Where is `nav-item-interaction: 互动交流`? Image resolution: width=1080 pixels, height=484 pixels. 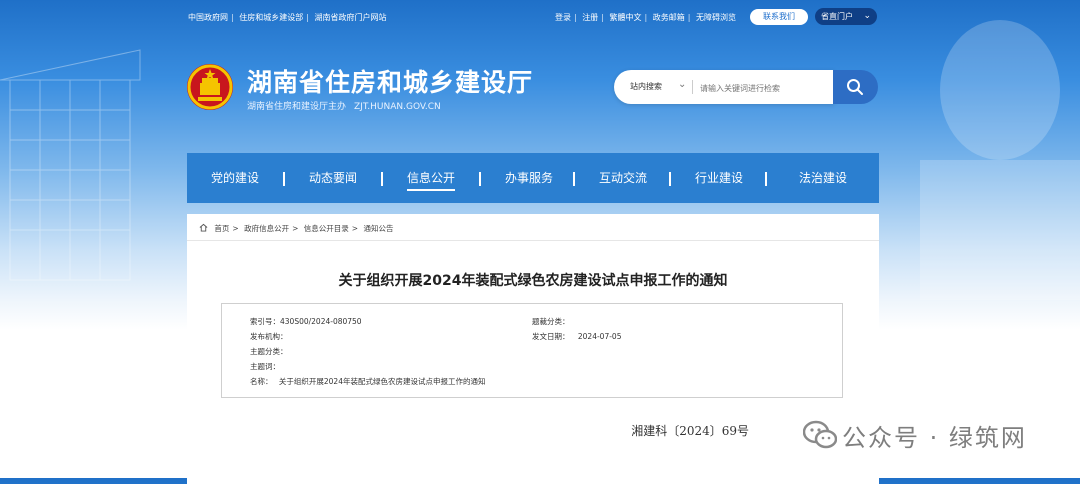
nav-item-interaction: 互动交流 is located at coordinates (623, 178).